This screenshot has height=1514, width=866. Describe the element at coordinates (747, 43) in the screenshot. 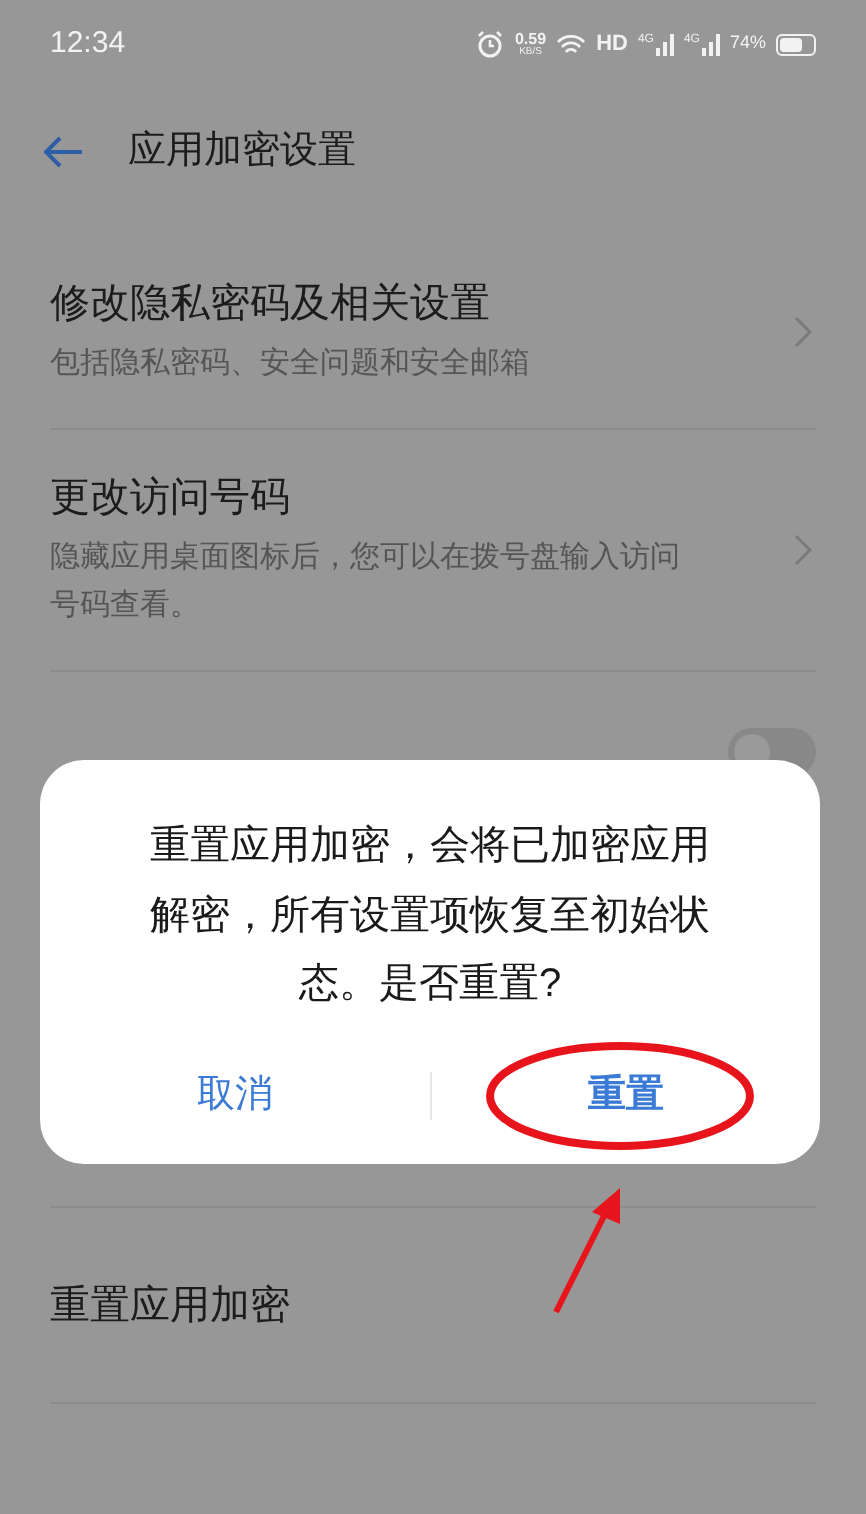

I see `battery-percent: 74%` at that location.